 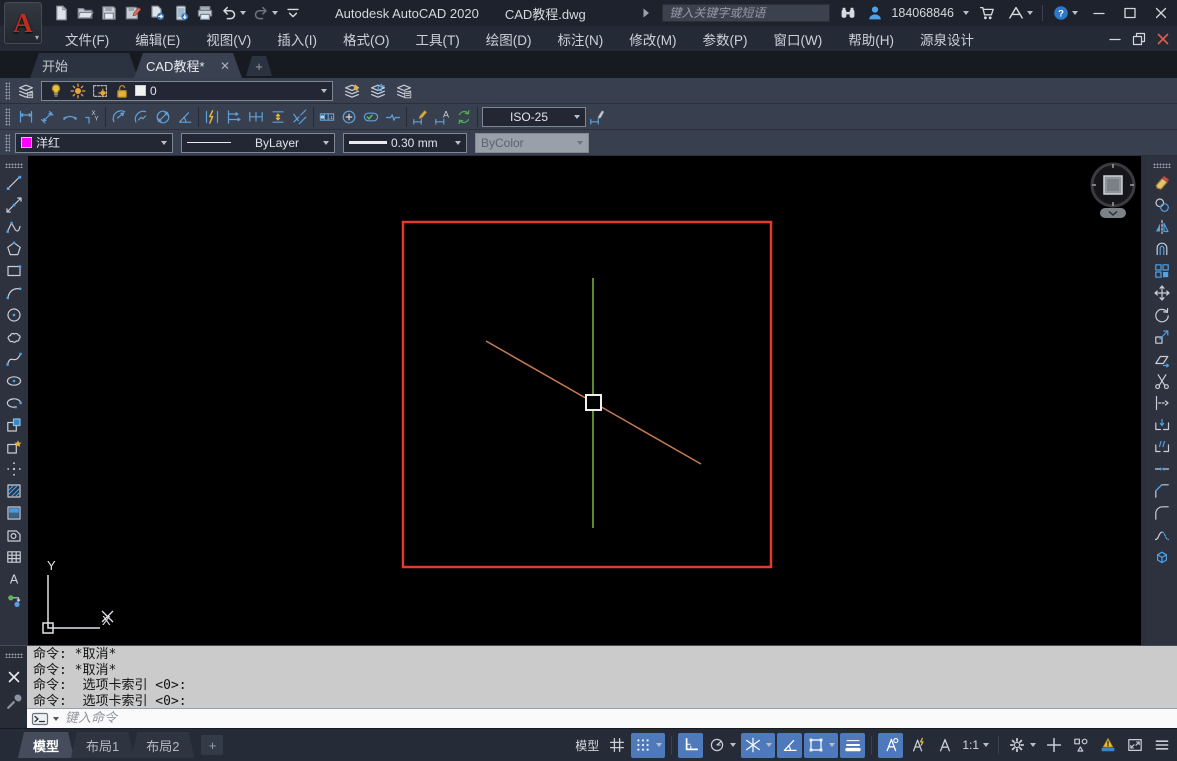 What do you see at coordinates (947, 38) in the screenshot?
I see `menu-item-13: 源泉设计` at bounding box center [947, 38].